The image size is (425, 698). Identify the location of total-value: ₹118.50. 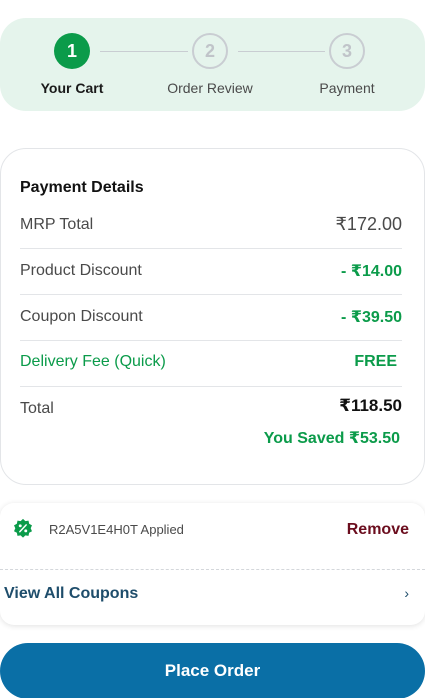
(370, 405).